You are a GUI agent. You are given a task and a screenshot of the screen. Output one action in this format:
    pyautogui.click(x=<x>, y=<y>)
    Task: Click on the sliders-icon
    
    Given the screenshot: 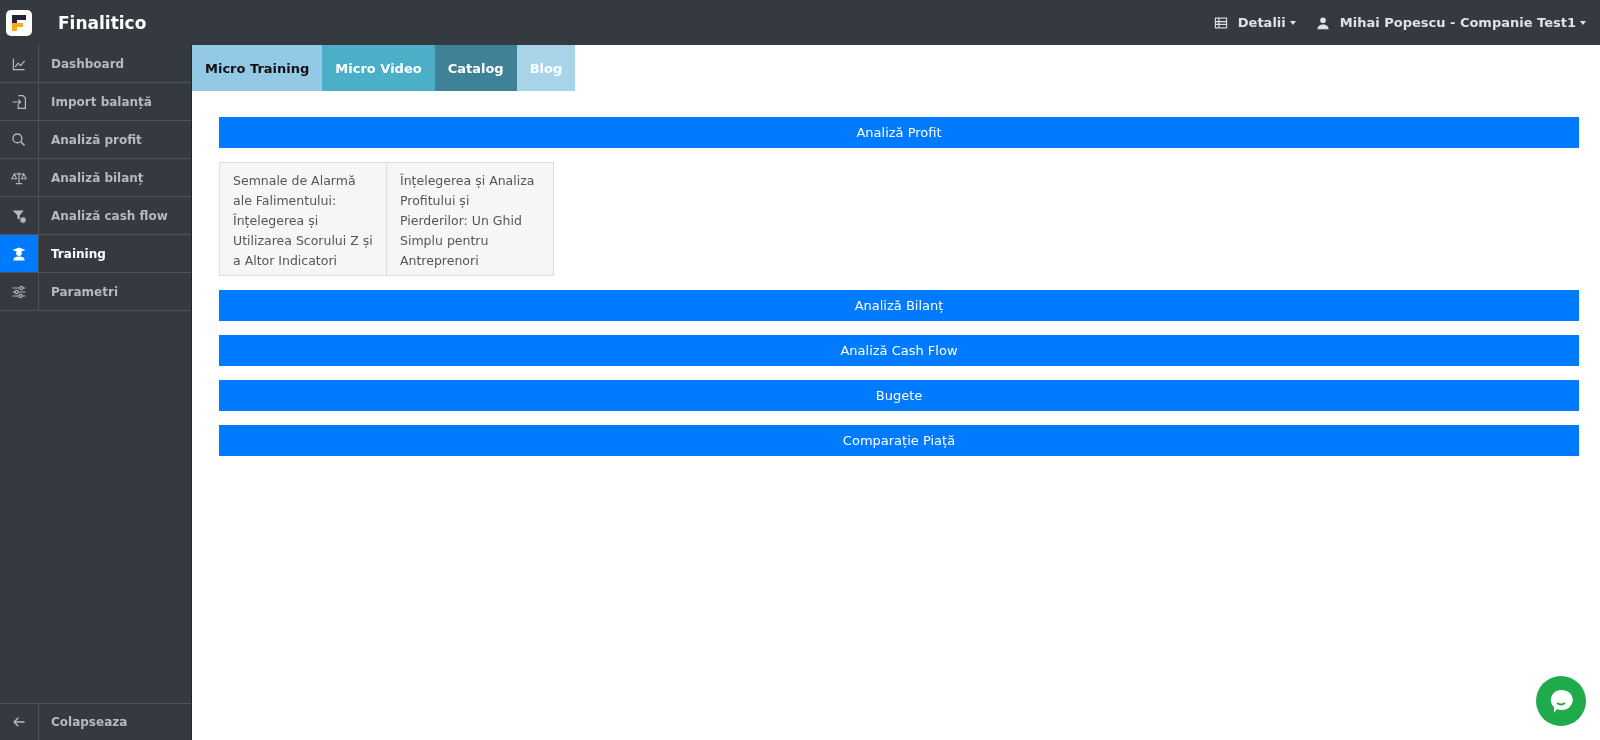 What is the action you would take?
    pyautogui.click(x=19, y=291)
    